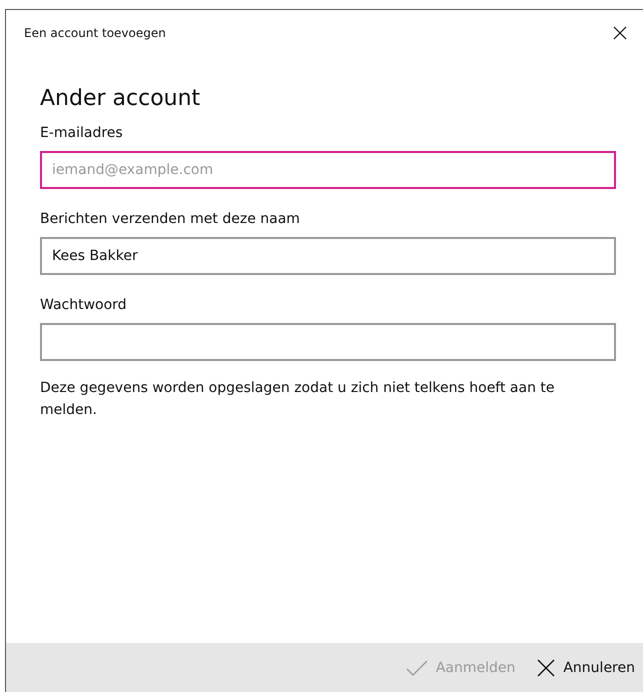  Describe the element at coordinates (586, 668) in the screenshot. I see `cancel-button: Annuleren` at that location.